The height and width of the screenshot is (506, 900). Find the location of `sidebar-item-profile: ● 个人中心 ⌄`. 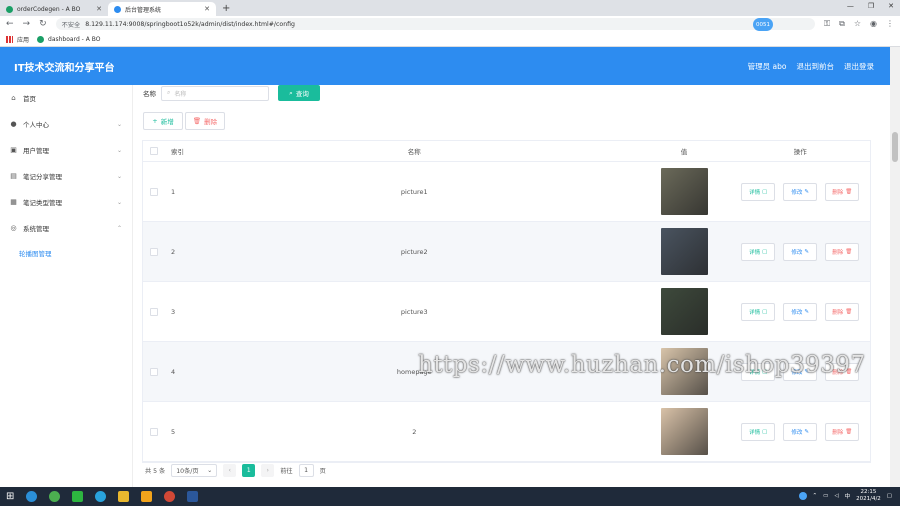

sidebar-item-profile: ● 个人中心 ⌄ is located at coordinates (66, 124).